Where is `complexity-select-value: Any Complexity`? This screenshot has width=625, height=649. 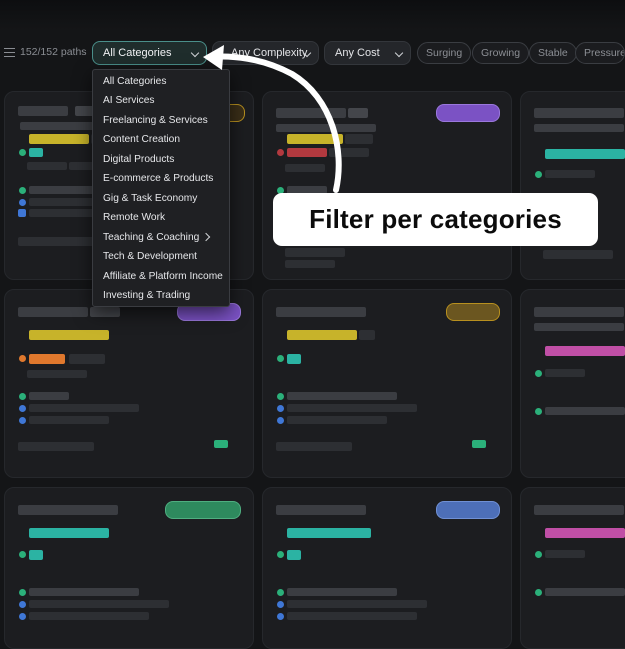
complexity-select-value: Any Complexity is located at coordinates (269, 53).